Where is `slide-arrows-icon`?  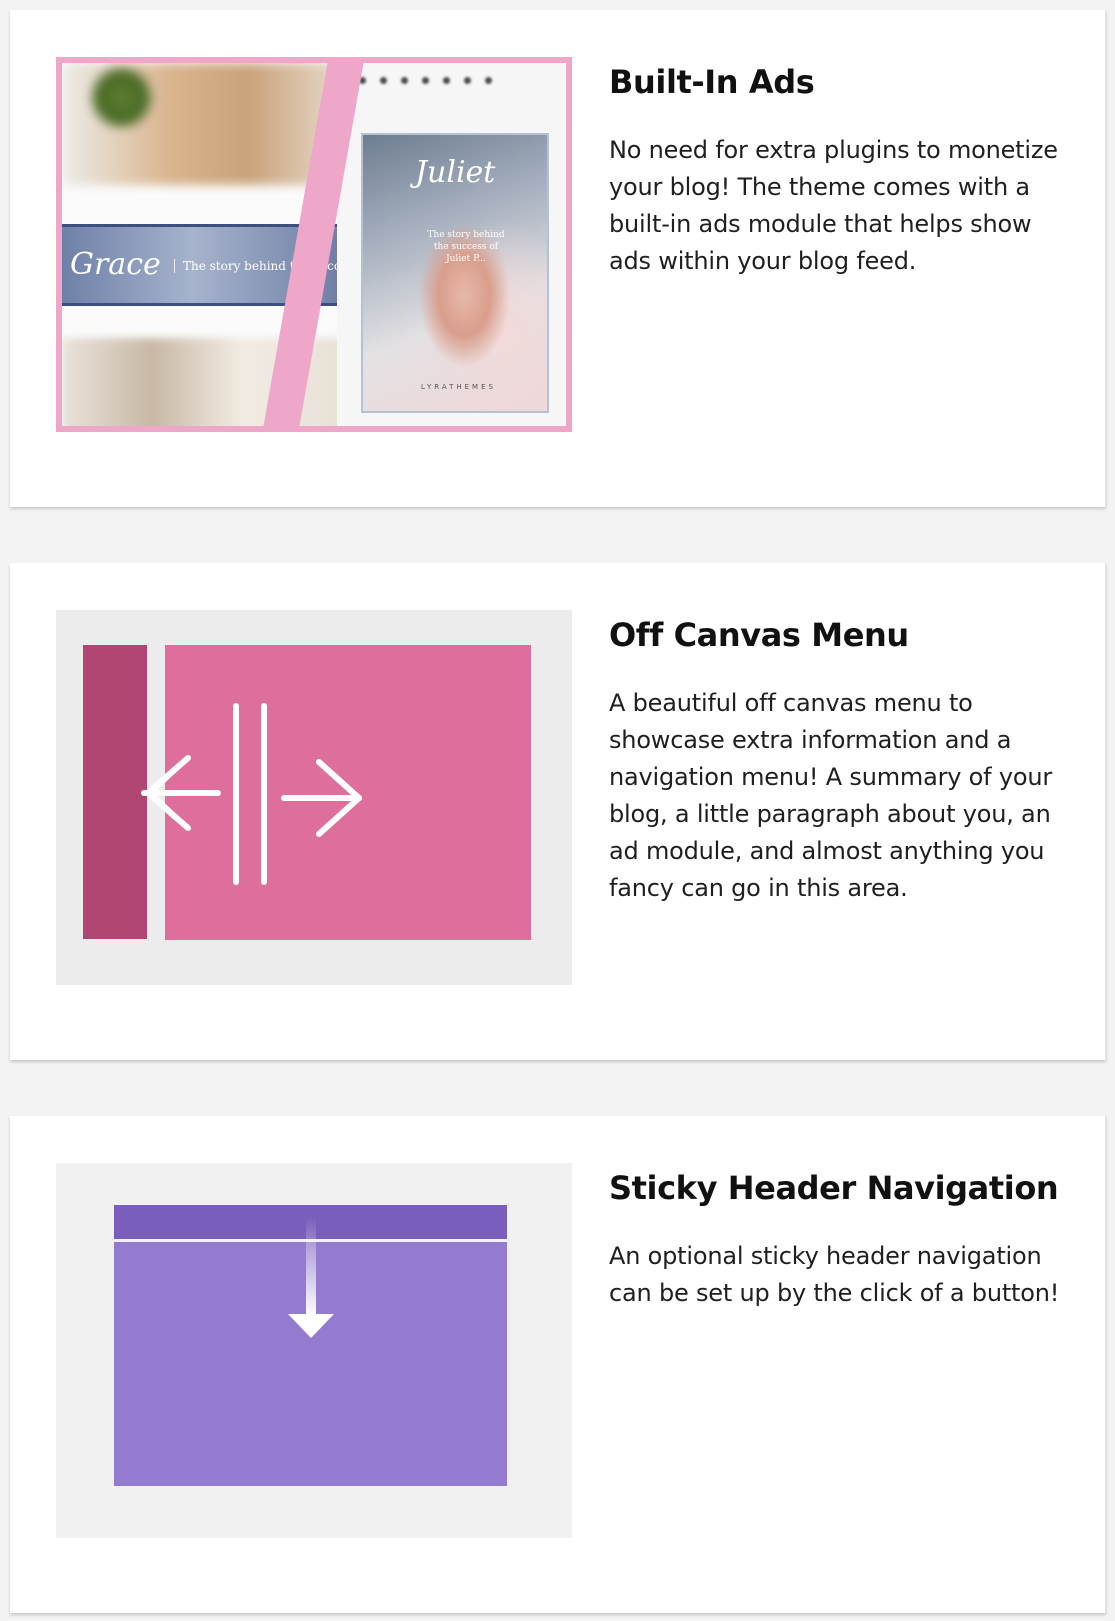 slide-arrows-icon is located at coordinates (251, 794).